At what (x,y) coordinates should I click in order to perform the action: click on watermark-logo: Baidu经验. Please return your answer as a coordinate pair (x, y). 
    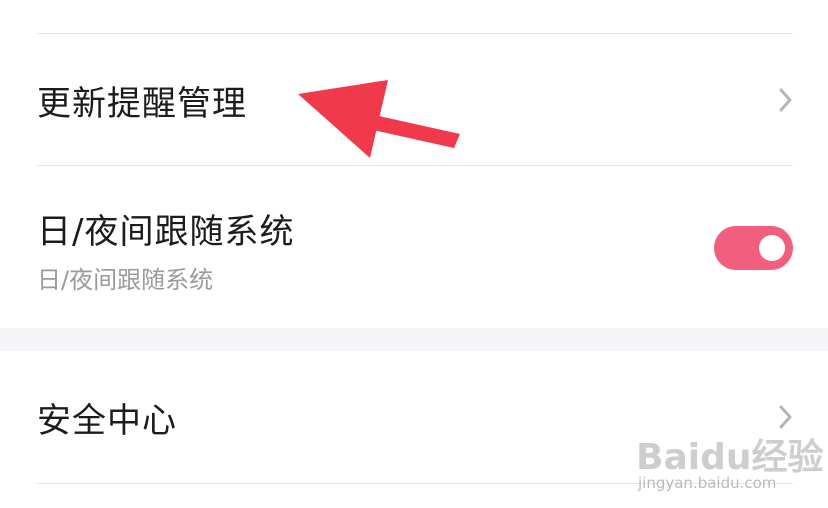
    Looking at the image, I should click on (730, 457).